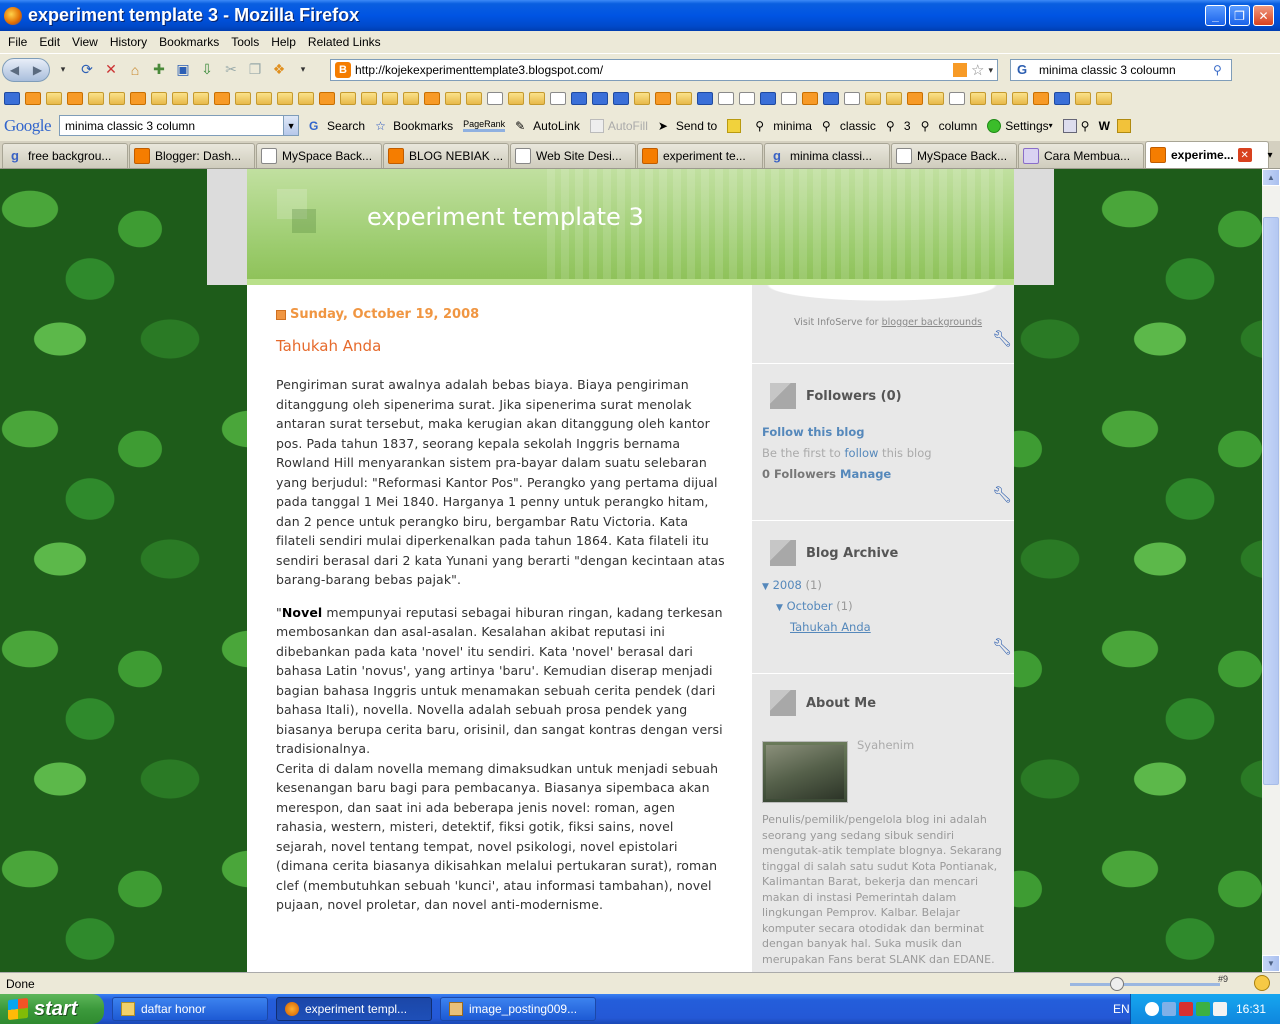 This screenshot has height=1024, width=1280. What do you see at coordinates (813, 432) in the screenshot?
I see `follow-this-blog-link: Follow this blog` at bounding box center [813, 432].